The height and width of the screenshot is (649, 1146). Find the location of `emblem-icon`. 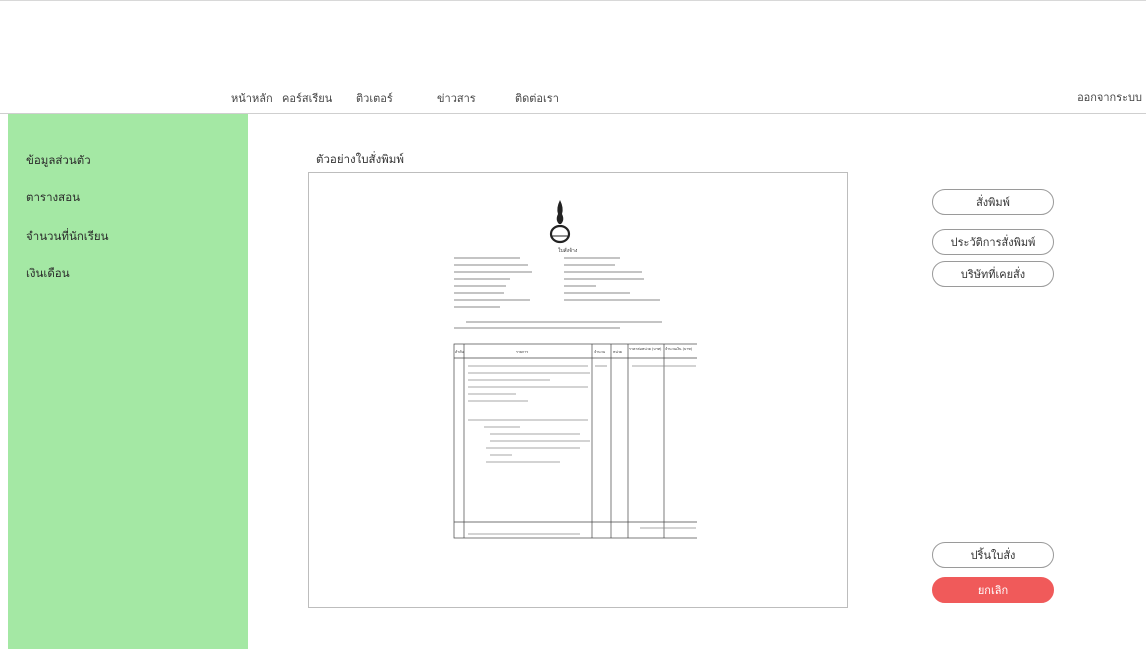

emblem-icon is located at coordinates (560, 222).